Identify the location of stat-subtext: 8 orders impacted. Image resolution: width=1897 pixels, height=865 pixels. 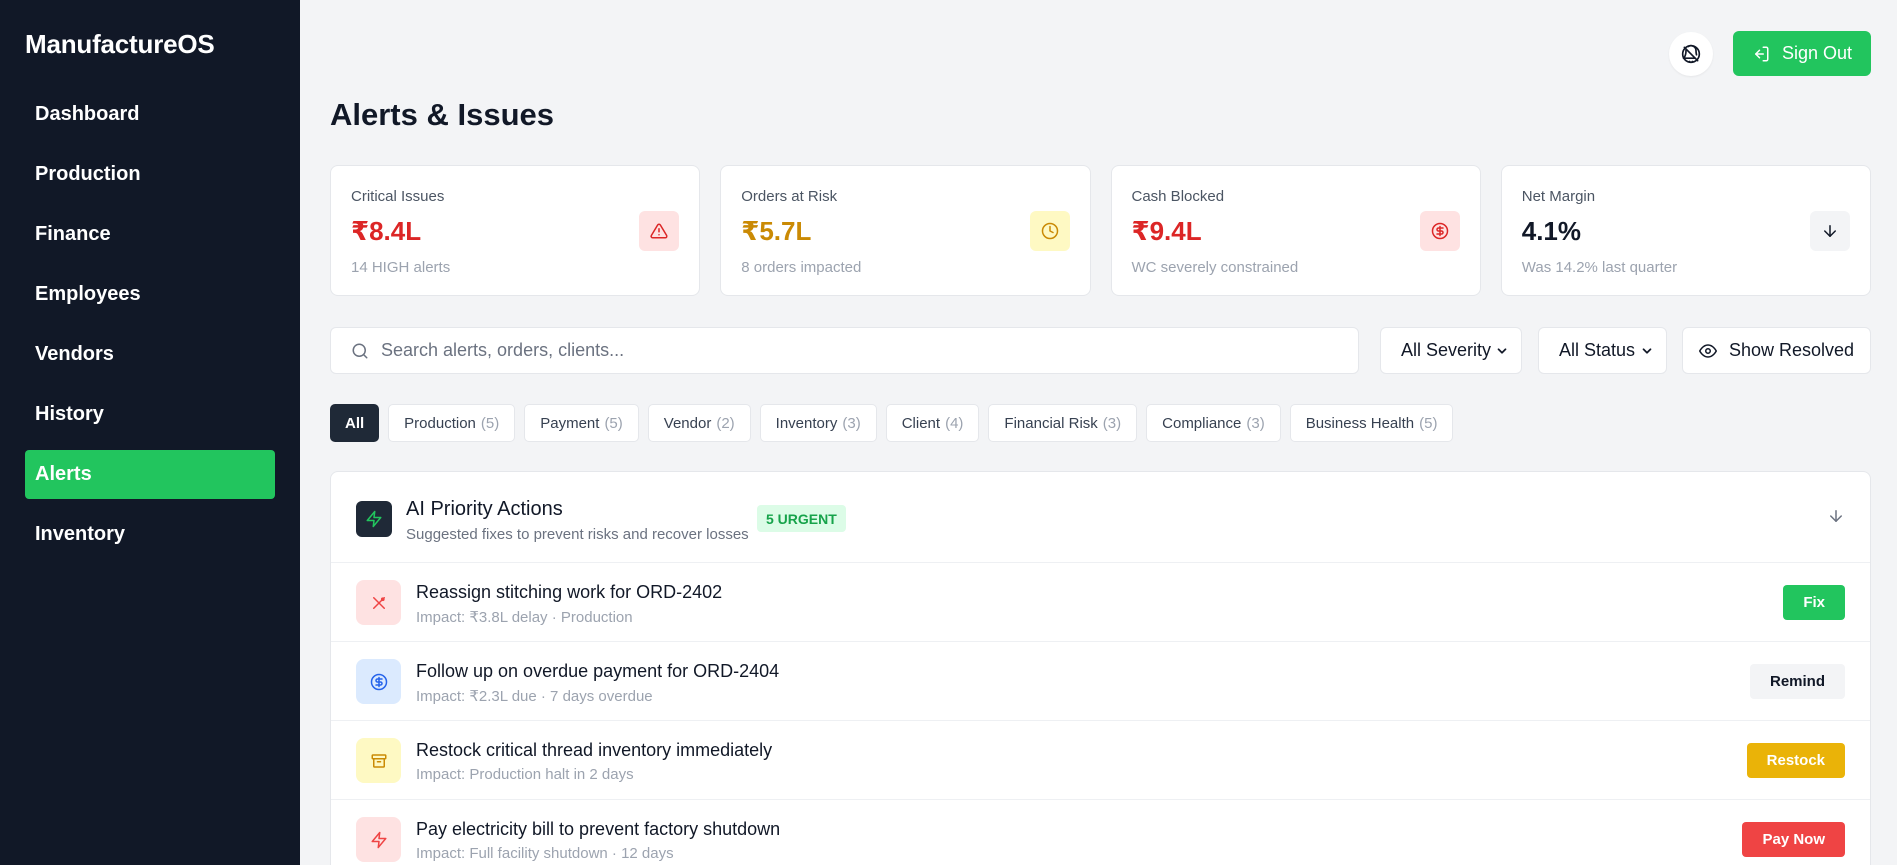
(801, 267).